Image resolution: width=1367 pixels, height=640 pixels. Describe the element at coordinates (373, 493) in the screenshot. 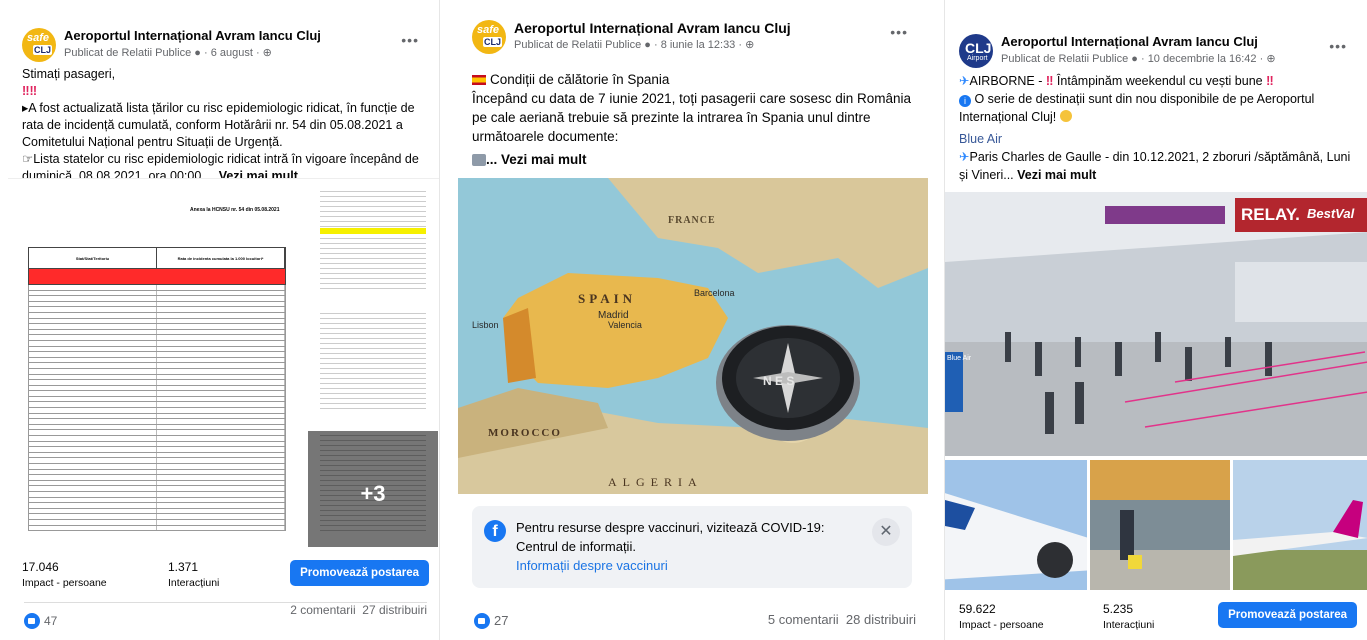

I see `more-photos-count: +3` at that location.